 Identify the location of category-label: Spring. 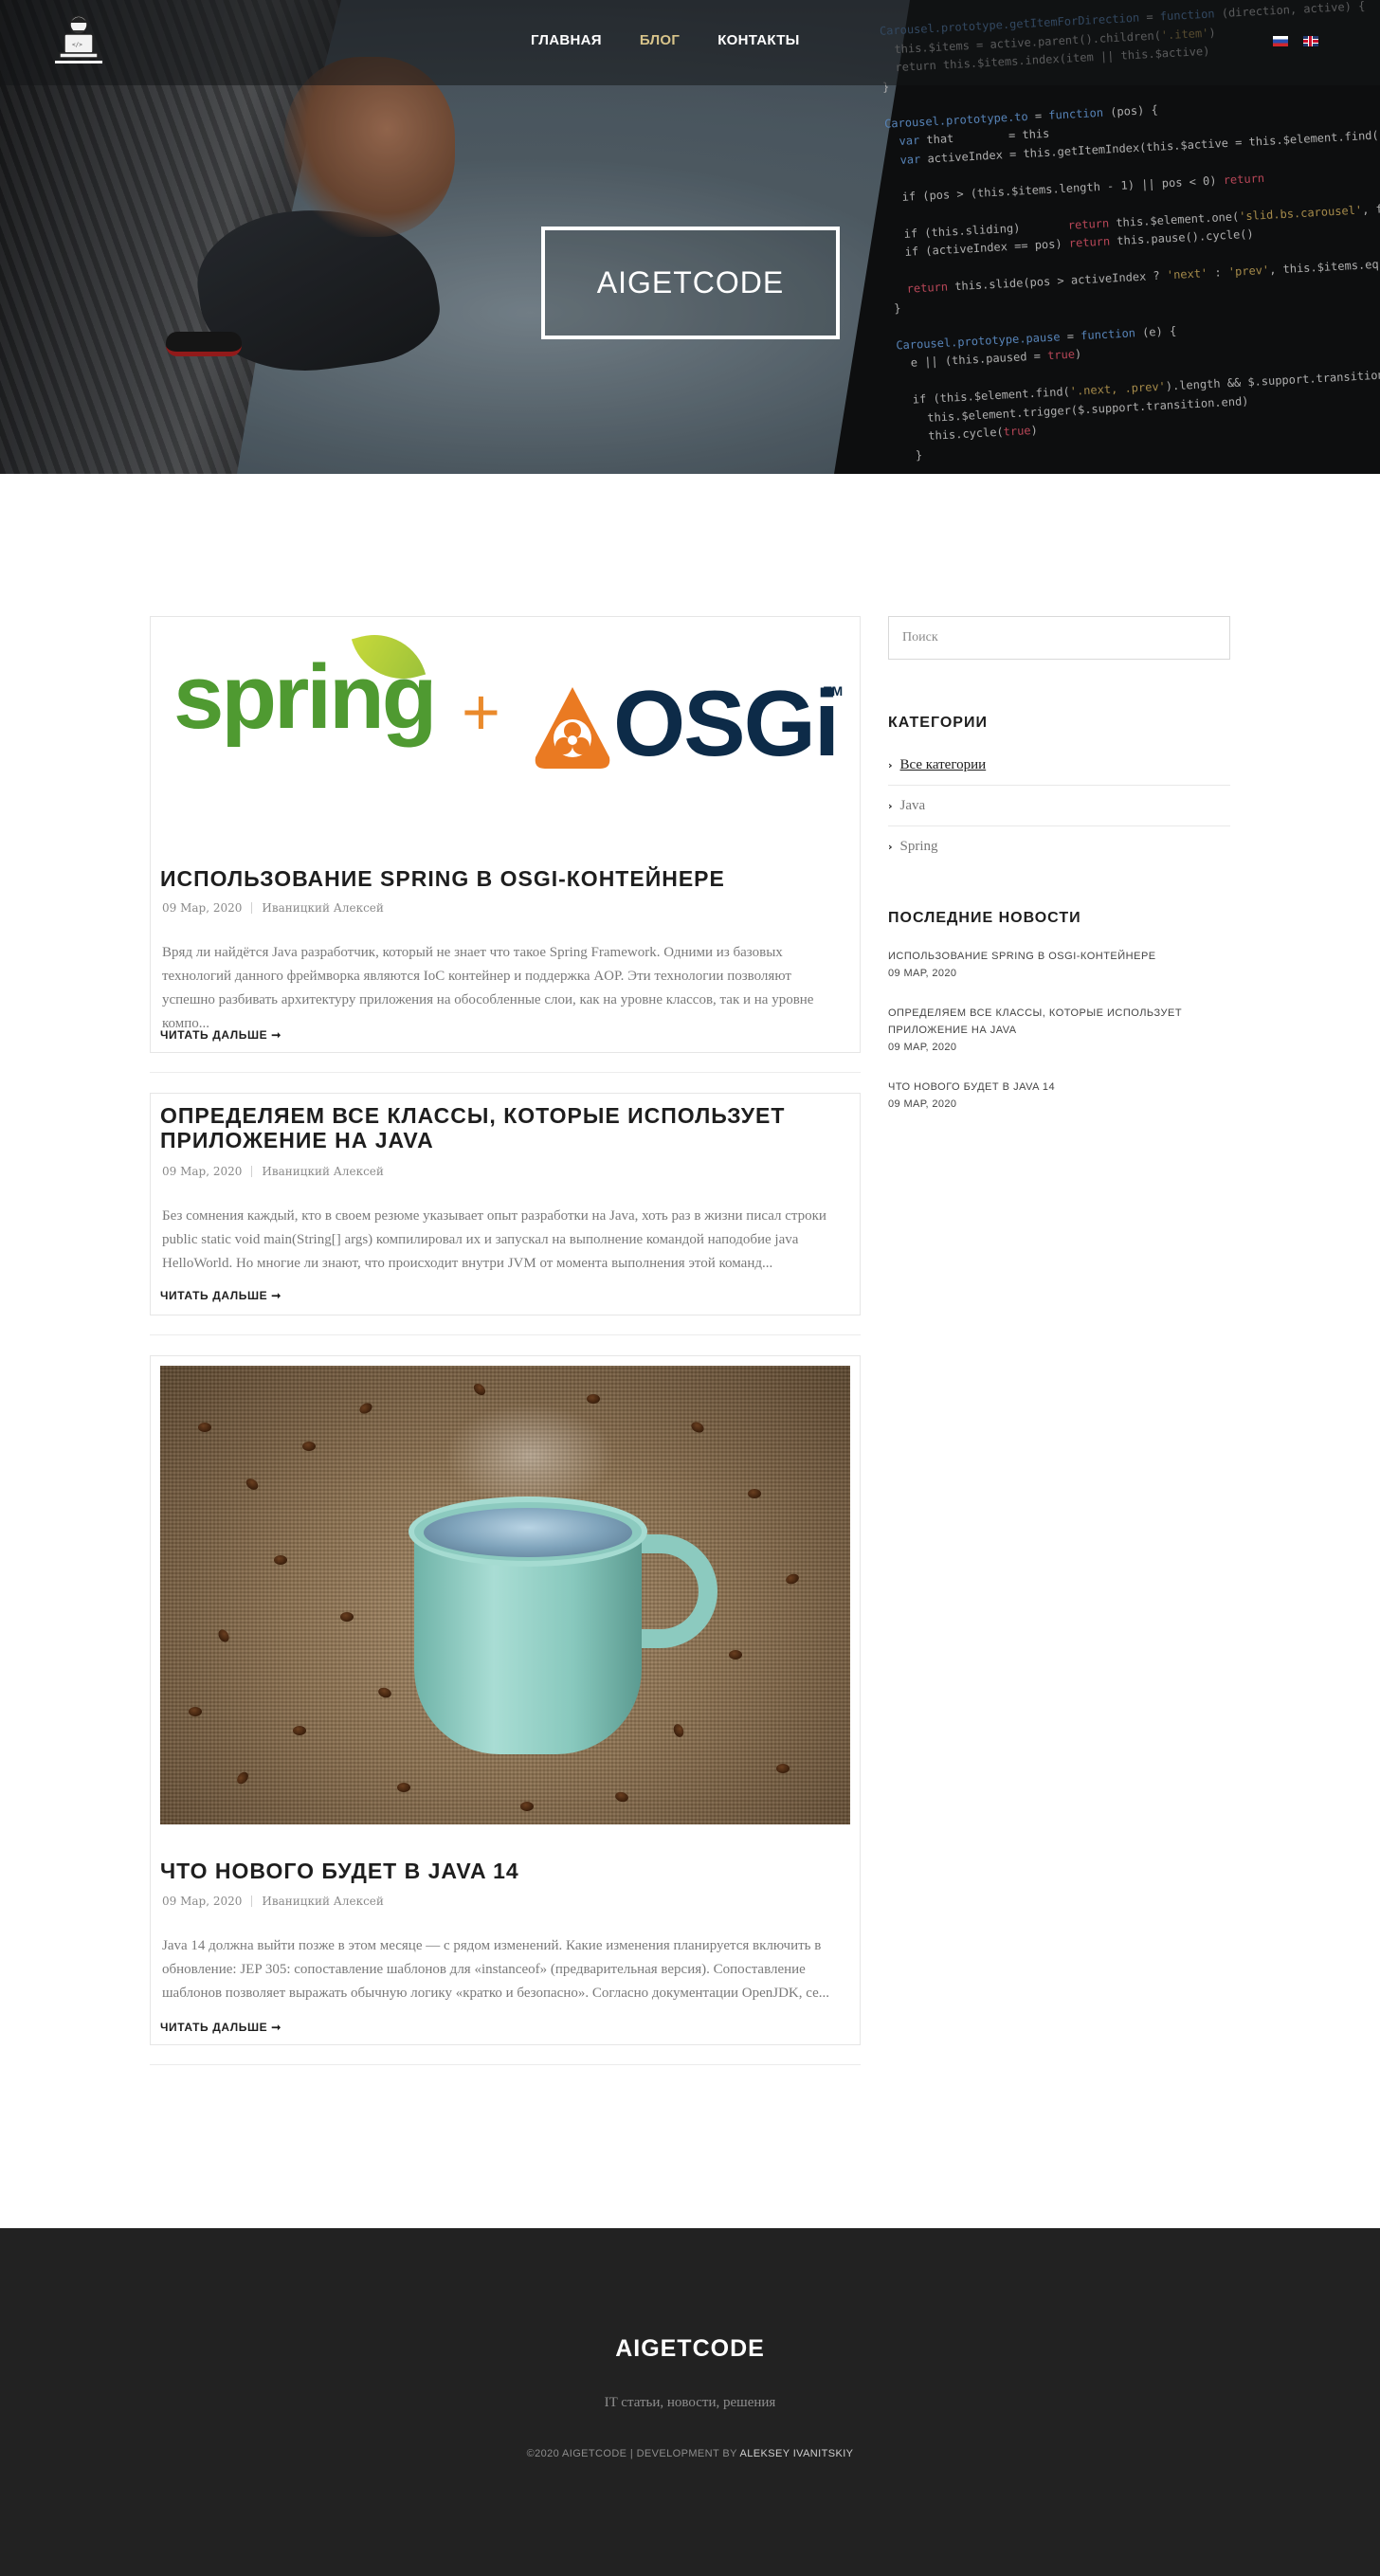
(918, 846).